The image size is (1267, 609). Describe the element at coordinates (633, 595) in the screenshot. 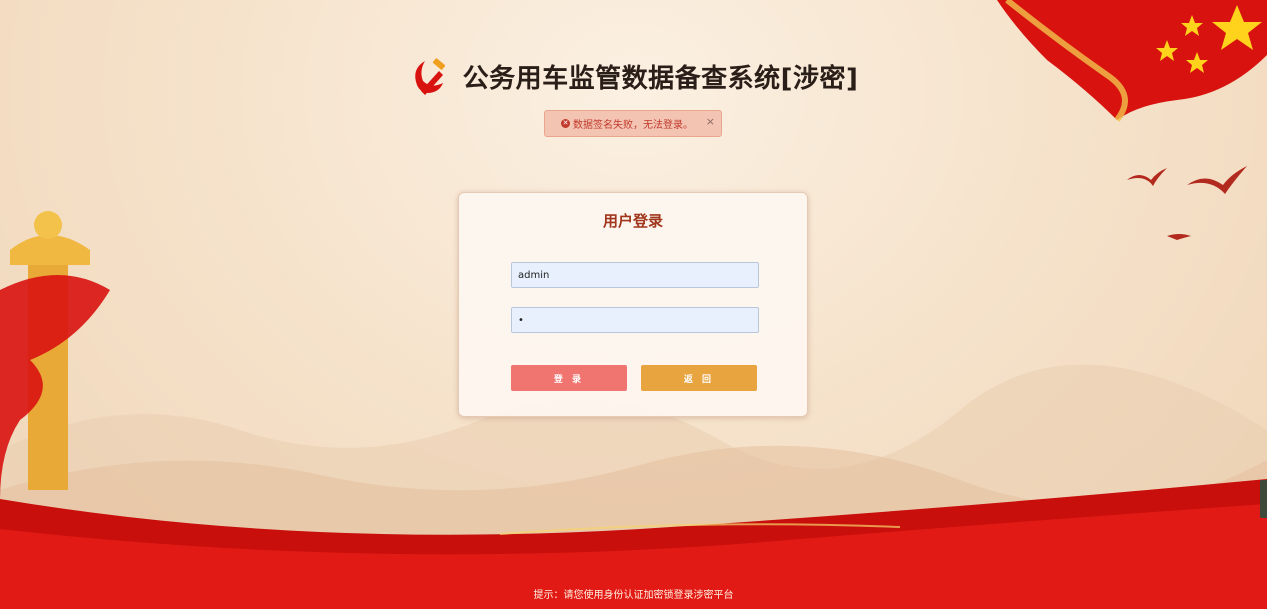

I see `footer-hint: 提示：请您使用身份认证加密锁登录涉密平台` at that location.